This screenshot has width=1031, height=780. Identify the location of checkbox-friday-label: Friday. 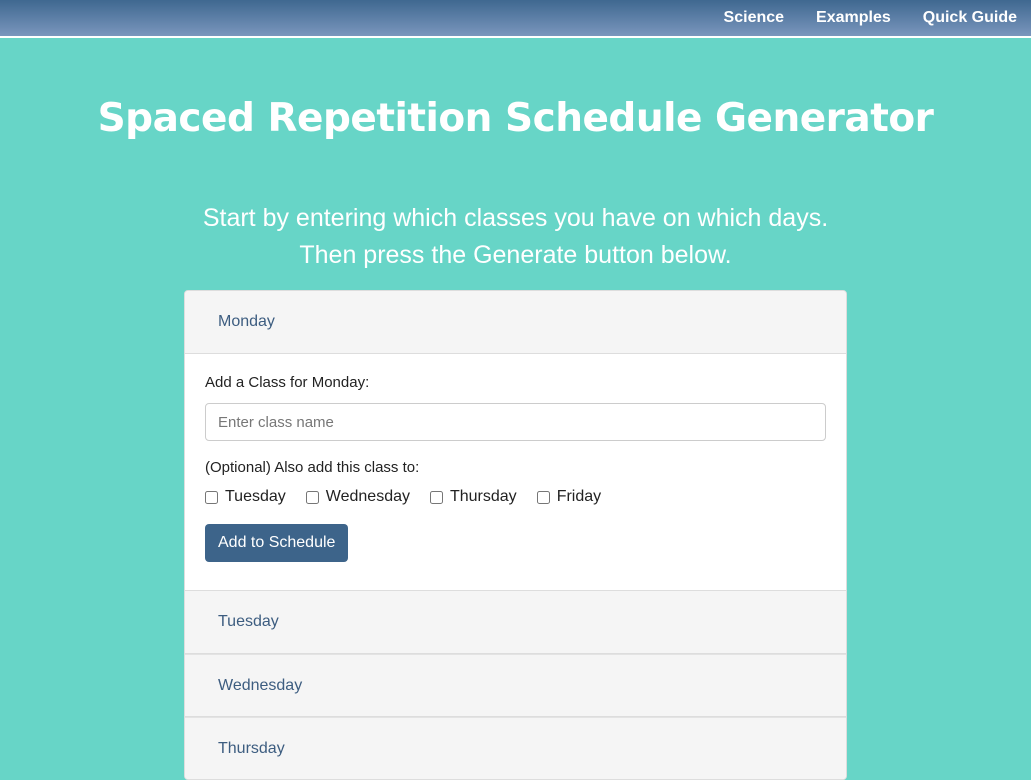
(579, 496).